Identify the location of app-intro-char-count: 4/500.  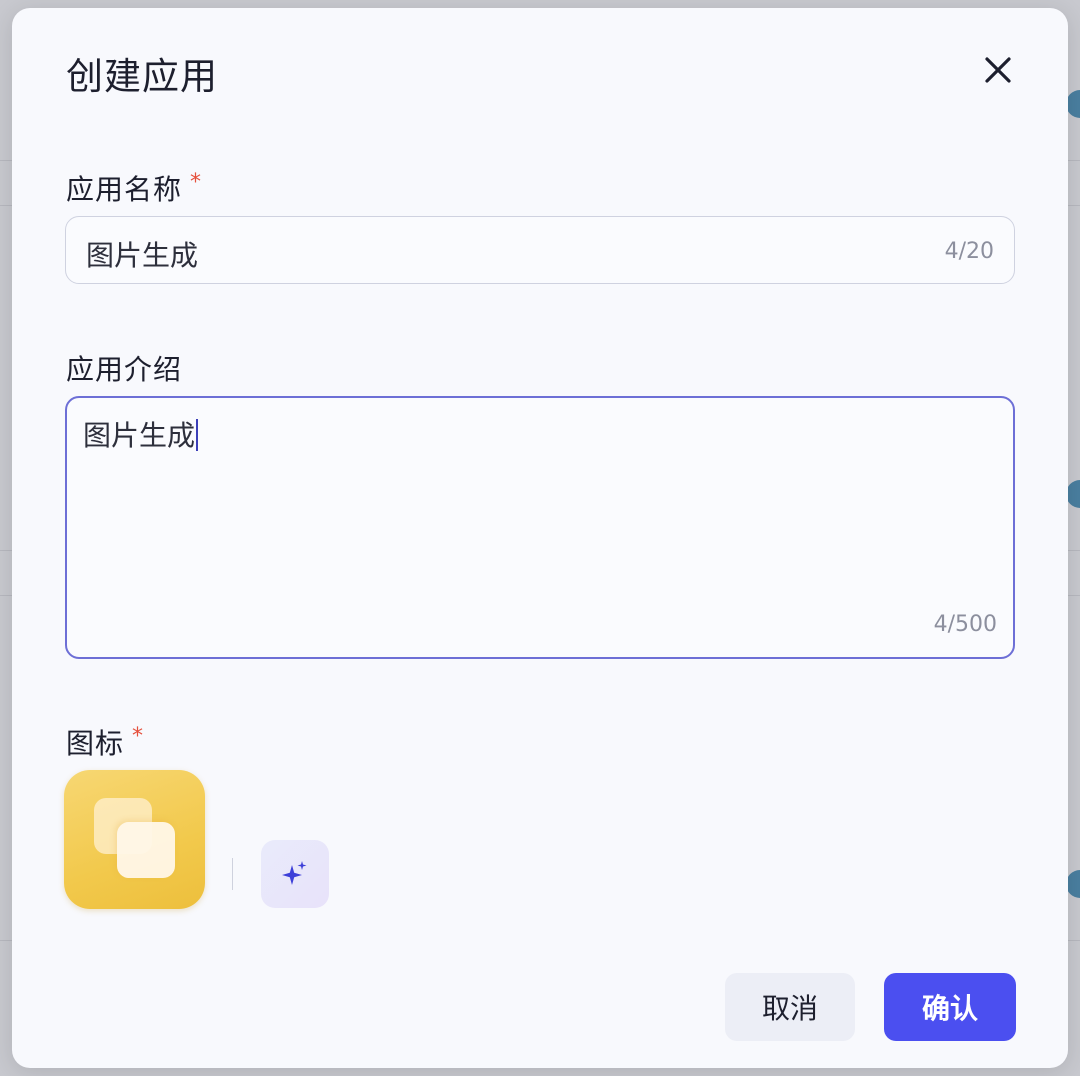
(965, 624).